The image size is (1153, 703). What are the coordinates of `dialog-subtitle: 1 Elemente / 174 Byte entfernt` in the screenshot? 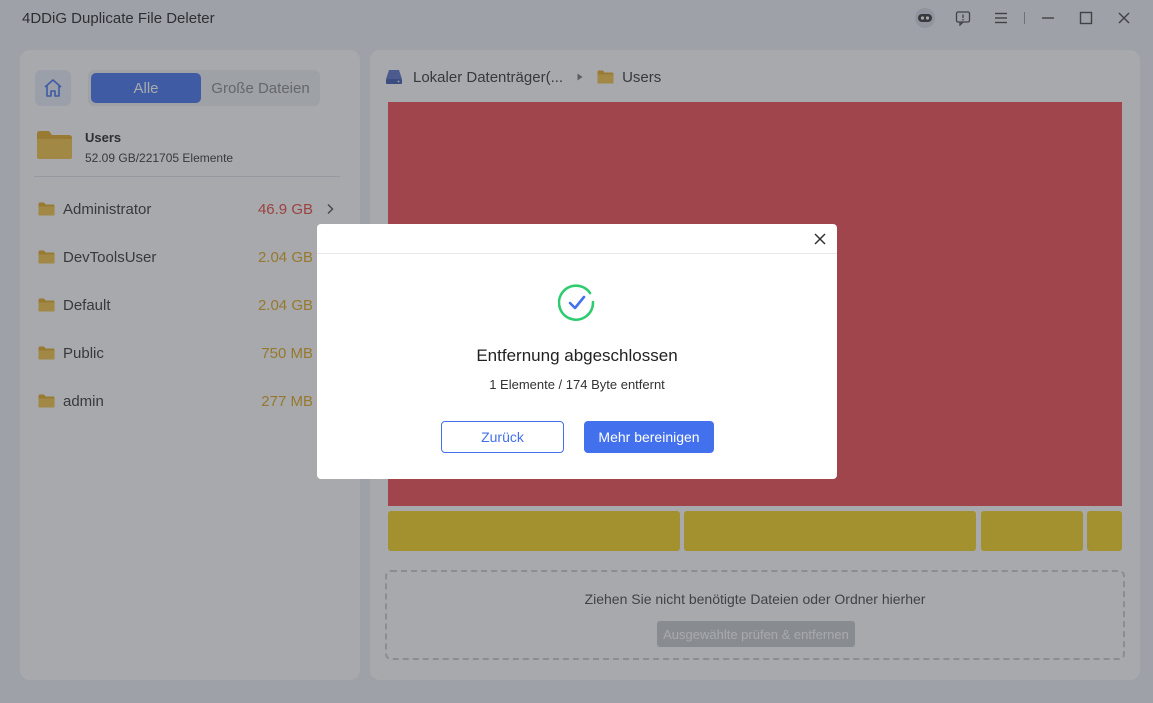 It's located at (577, 384).